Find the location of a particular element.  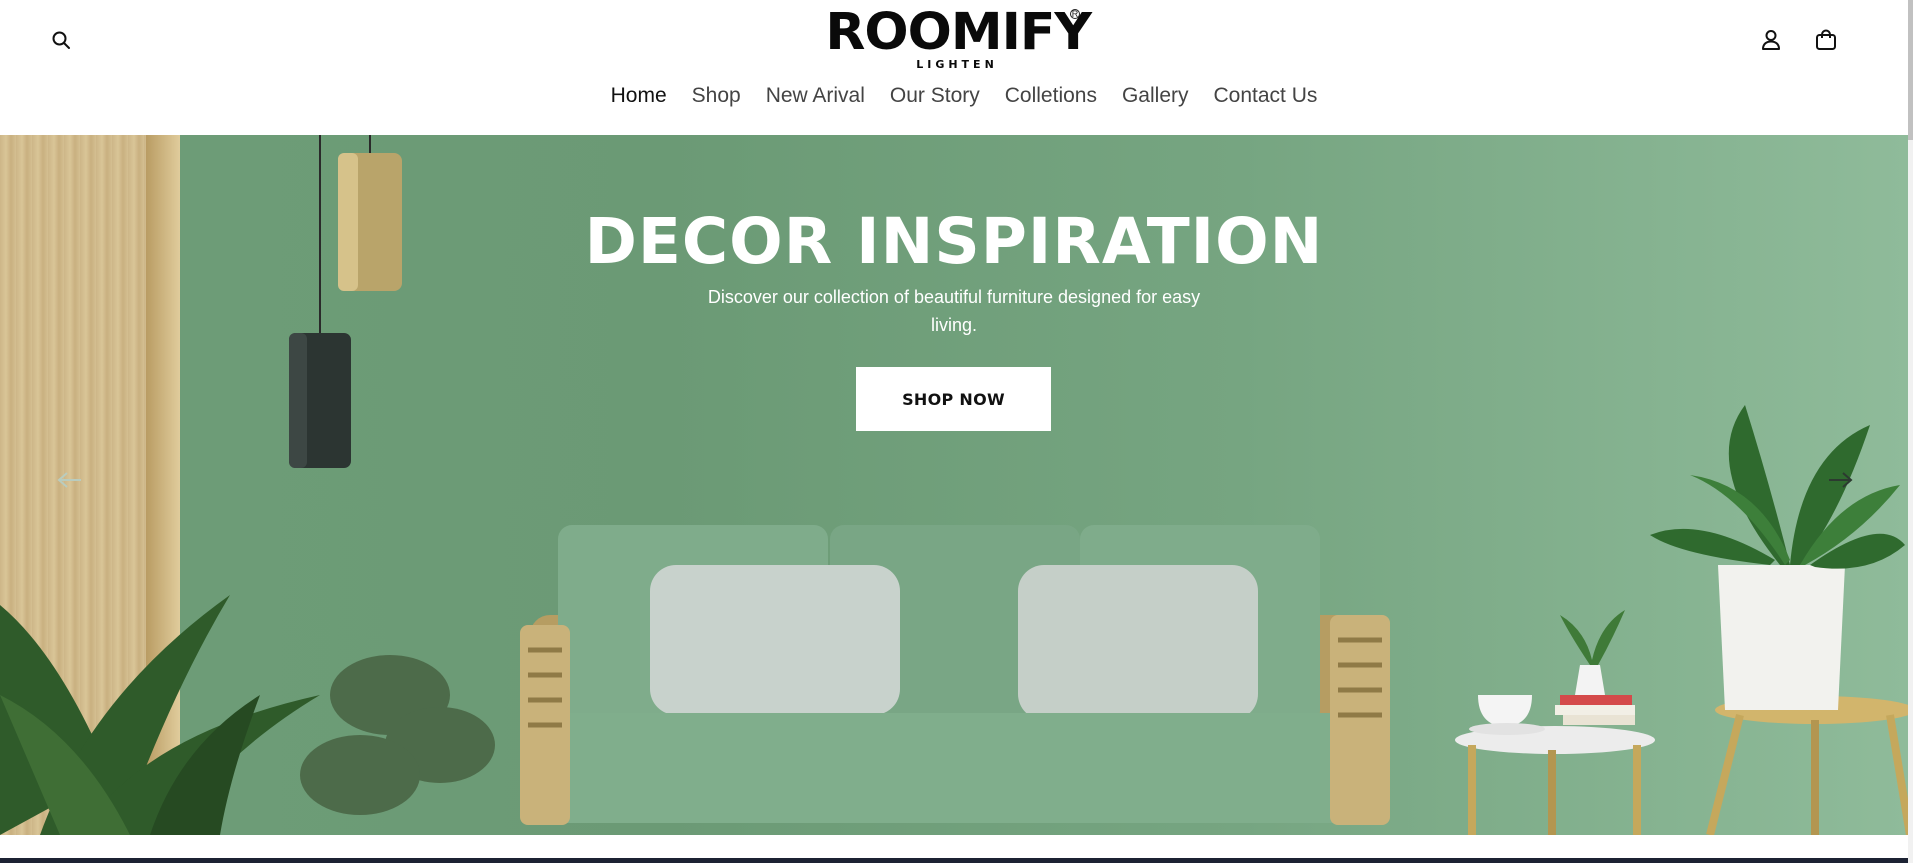

user-icon is located at coordinates (1771, 40).